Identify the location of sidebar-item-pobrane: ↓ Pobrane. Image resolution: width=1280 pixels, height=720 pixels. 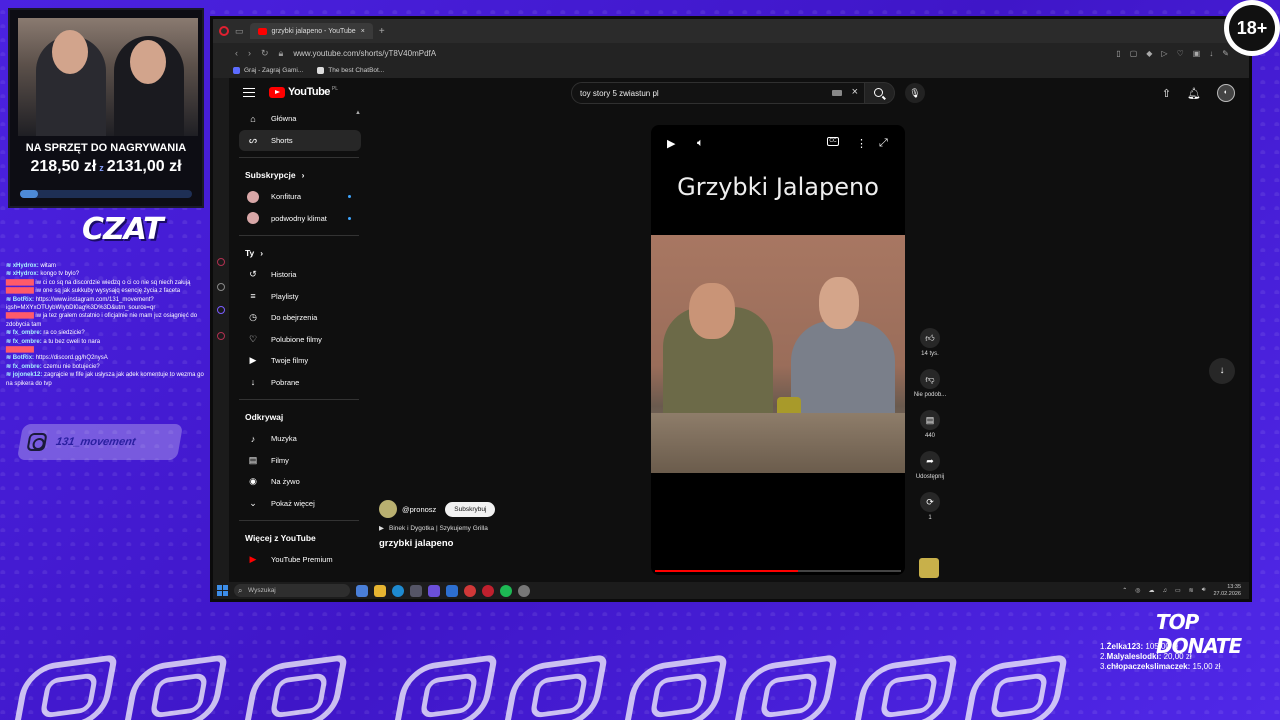
(300, 383).